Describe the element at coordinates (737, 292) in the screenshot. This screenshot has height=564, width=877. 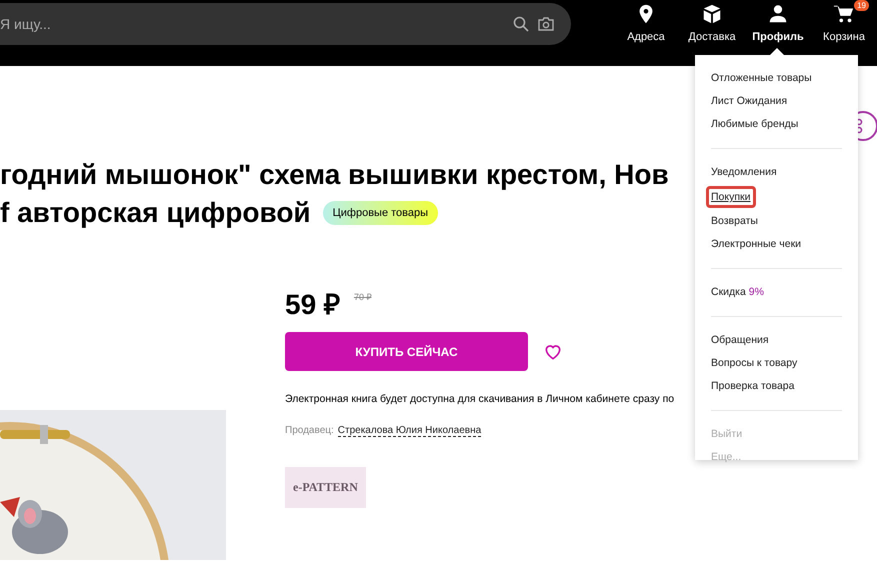
I see `menu-item: Скидка 9%` at that location.